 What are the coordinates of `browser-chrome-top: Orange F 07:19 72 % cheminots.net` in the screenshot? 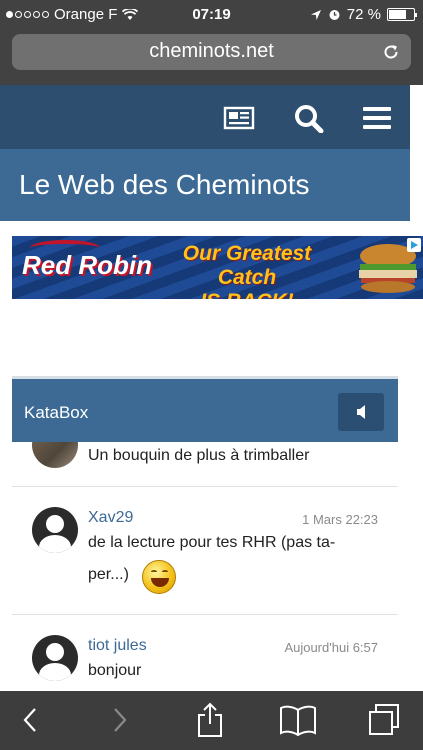 It's located at (211, 42).